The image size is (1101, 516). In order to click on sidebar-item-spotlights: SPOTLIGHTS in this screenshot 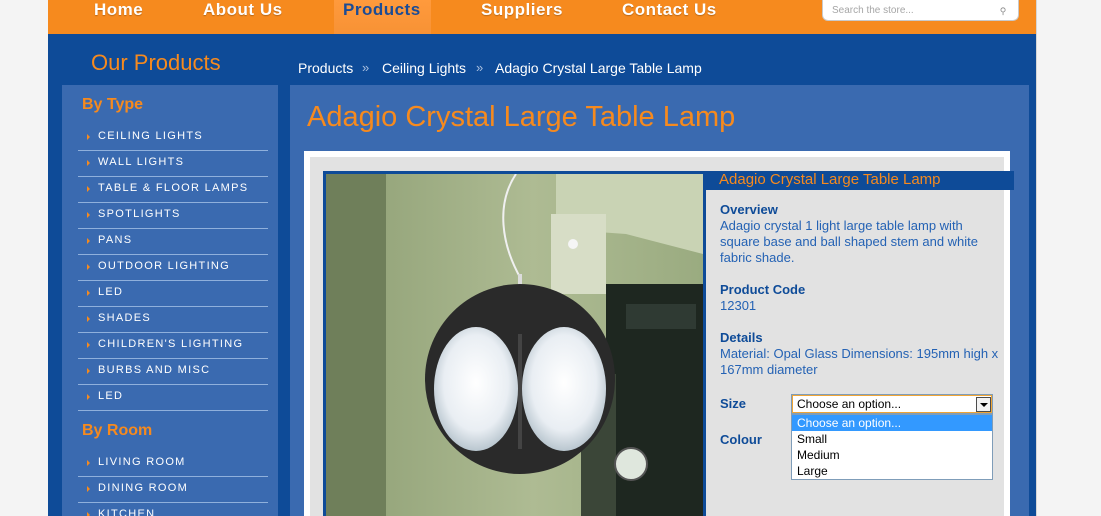, I will do `click(173, 216)`.